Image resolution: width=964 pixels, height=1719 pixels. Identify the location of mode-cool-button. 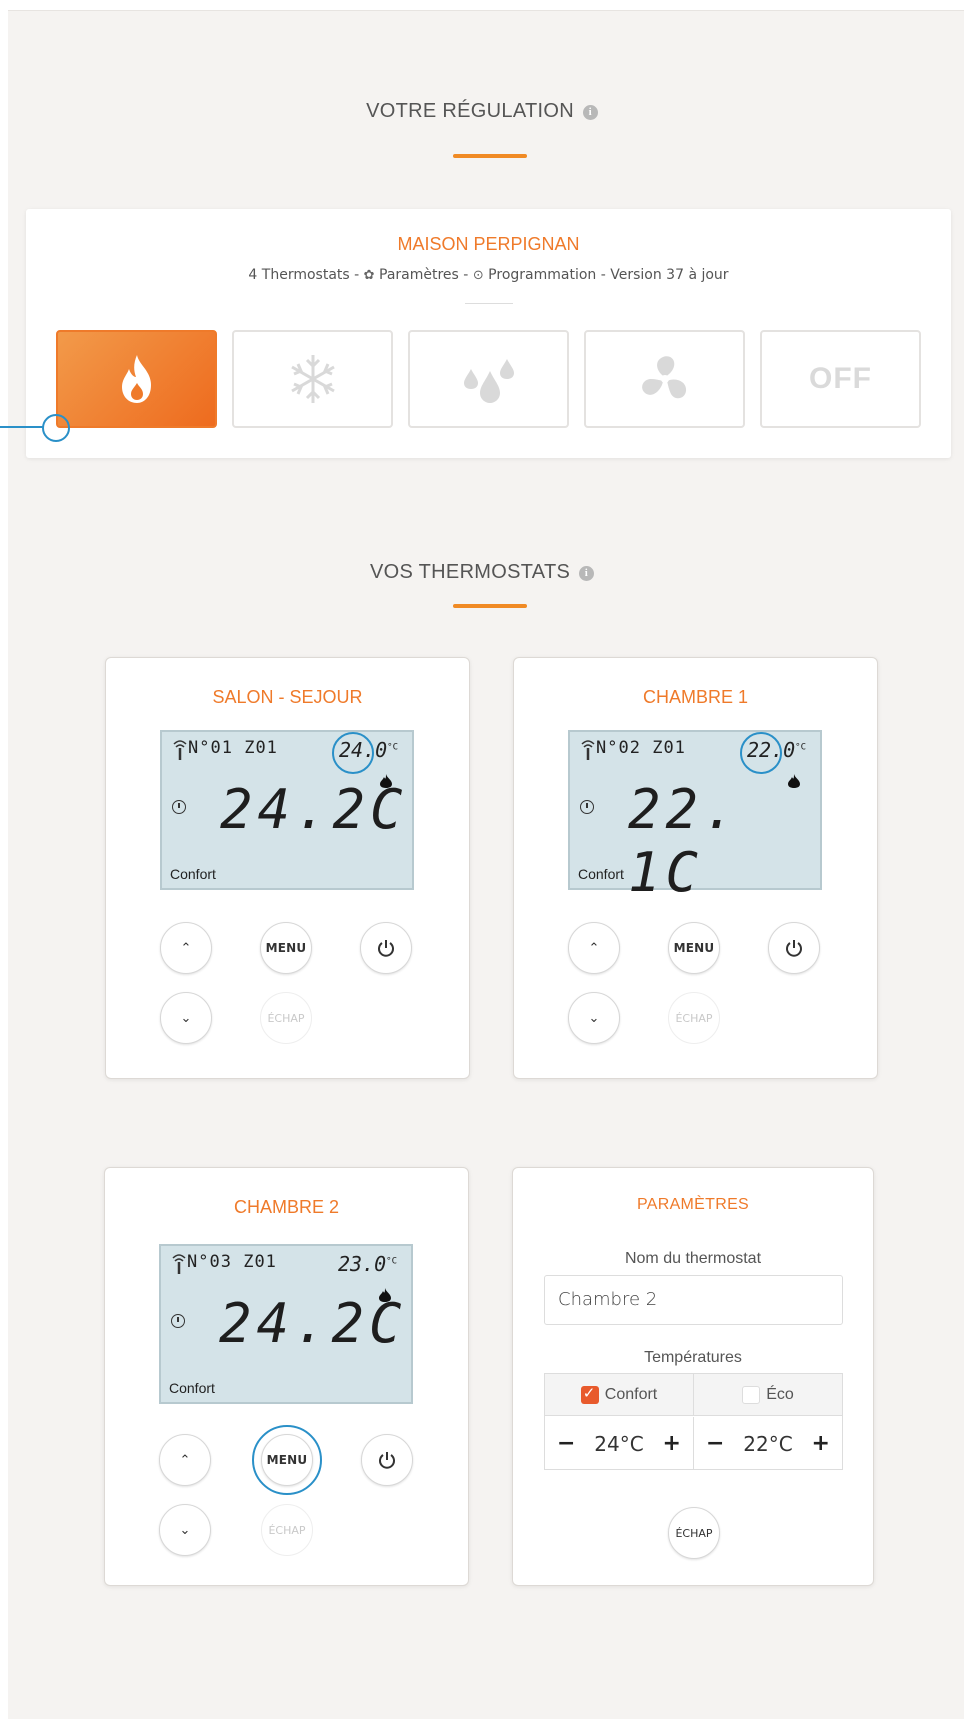
(312, 379).